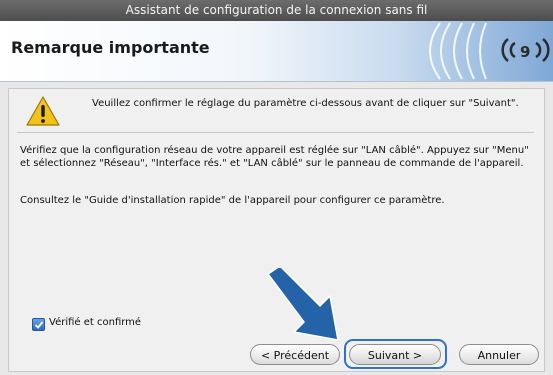  I want to click on divider, so click(275, 132).